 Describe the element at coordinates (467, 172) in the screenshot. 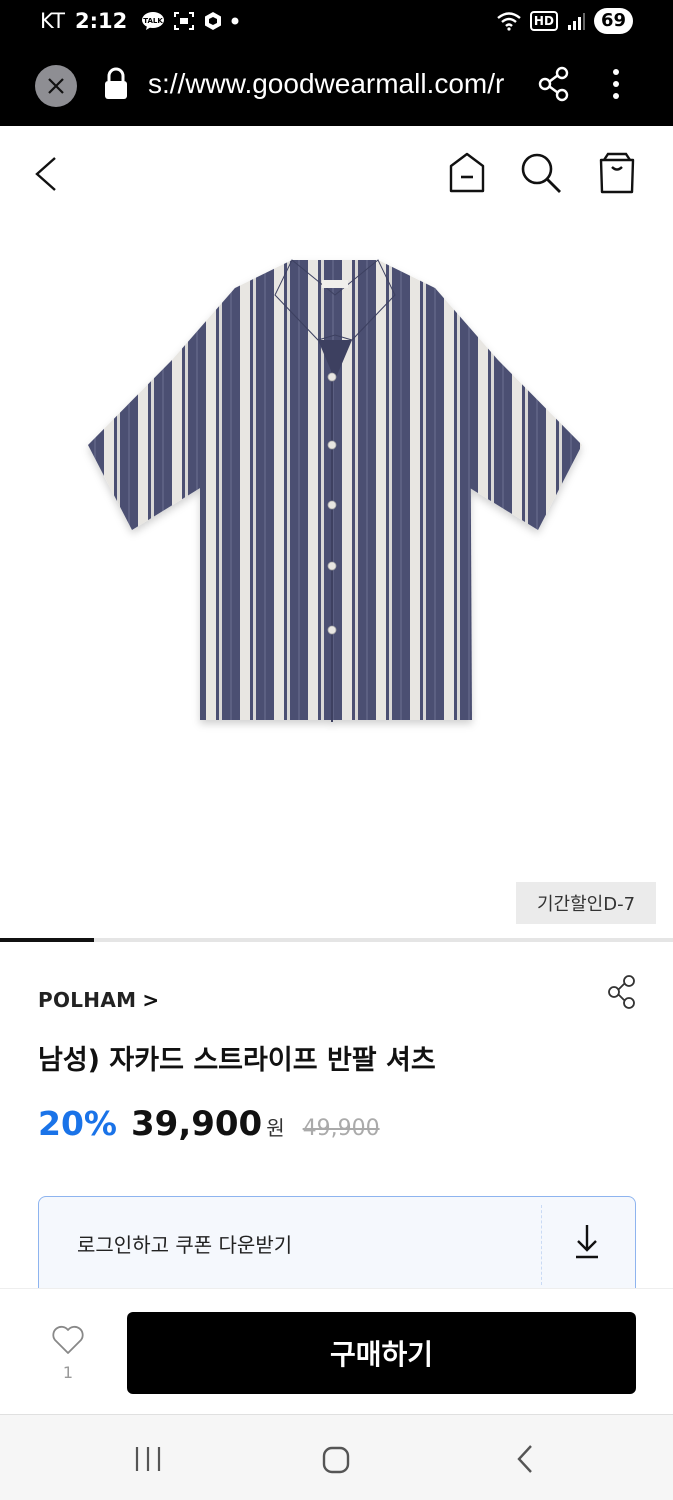

I see `home-icon` at that location.